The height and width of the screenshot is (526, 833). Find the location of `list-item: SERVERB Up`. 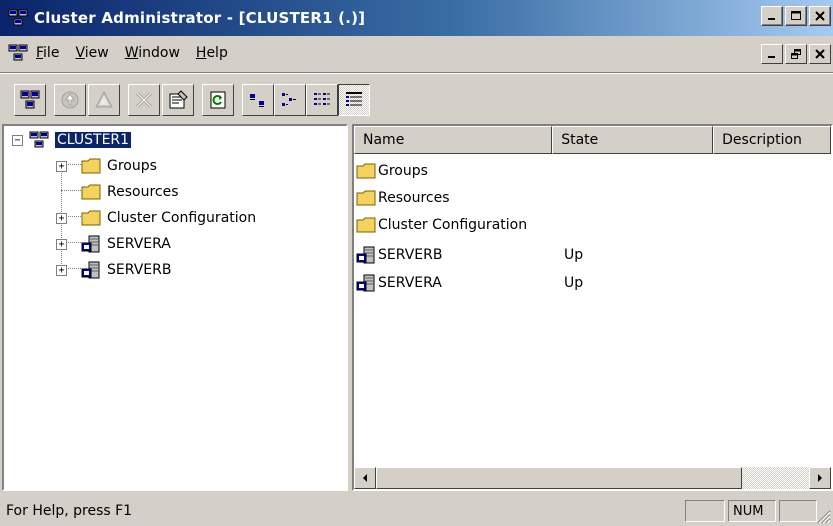

list-item: SERVERB Up is located at coordinates (536, 255).